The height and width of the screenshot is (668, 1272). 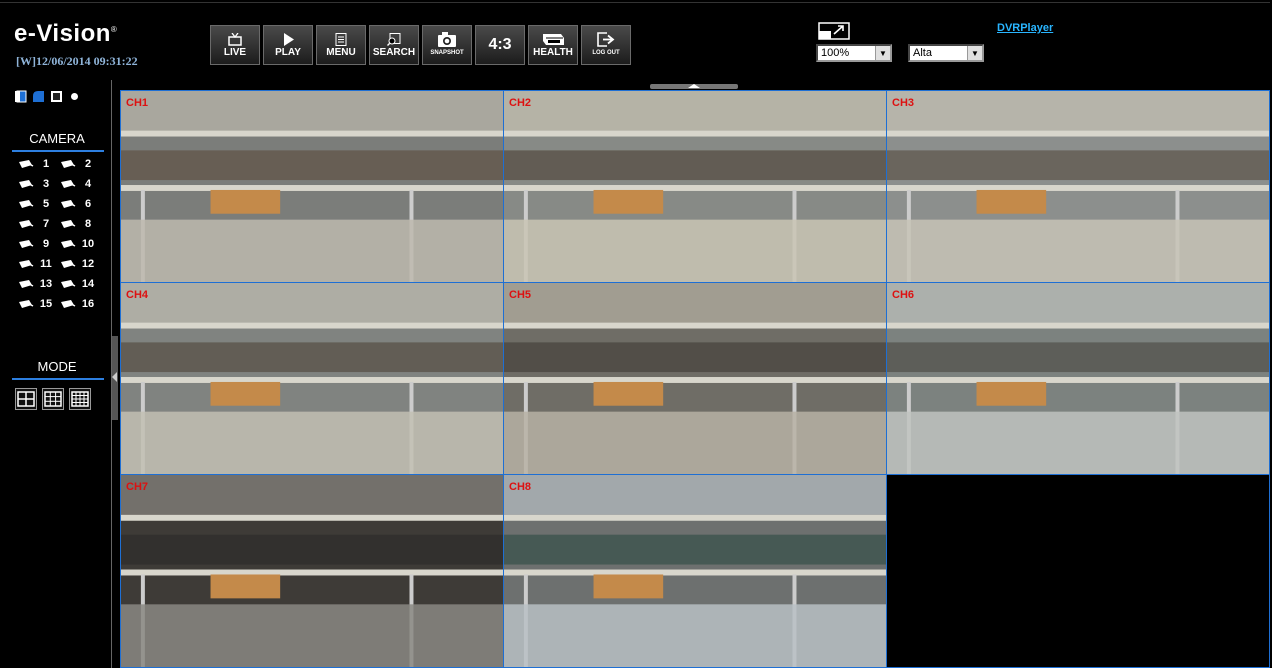 What do you see at coordinates (39, 264) in the screenshot?
I see `camera-item-11: 11` at bounding box center [39, 264].